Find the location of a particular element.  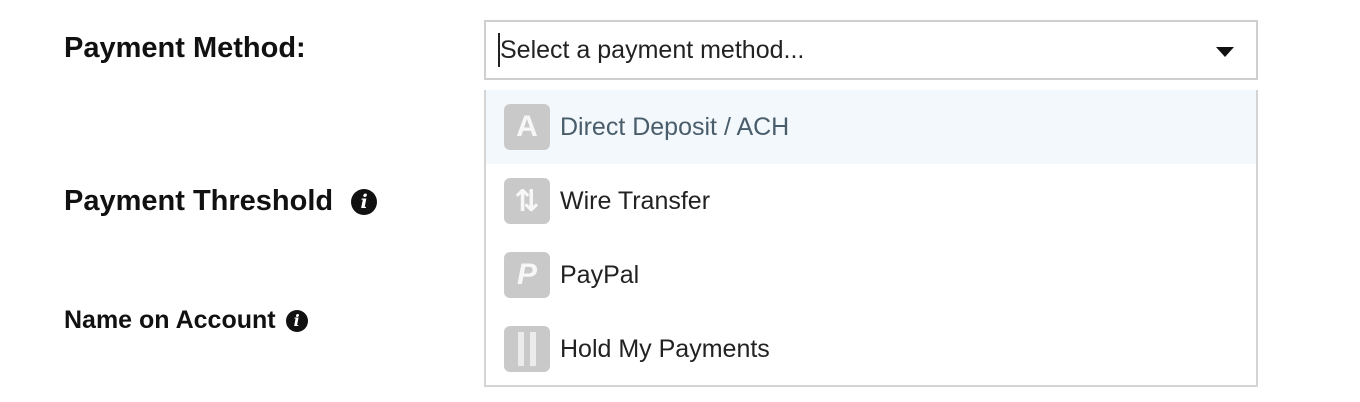

wire-transfer-icon: ⇅ is located at coordinates (527, 201).